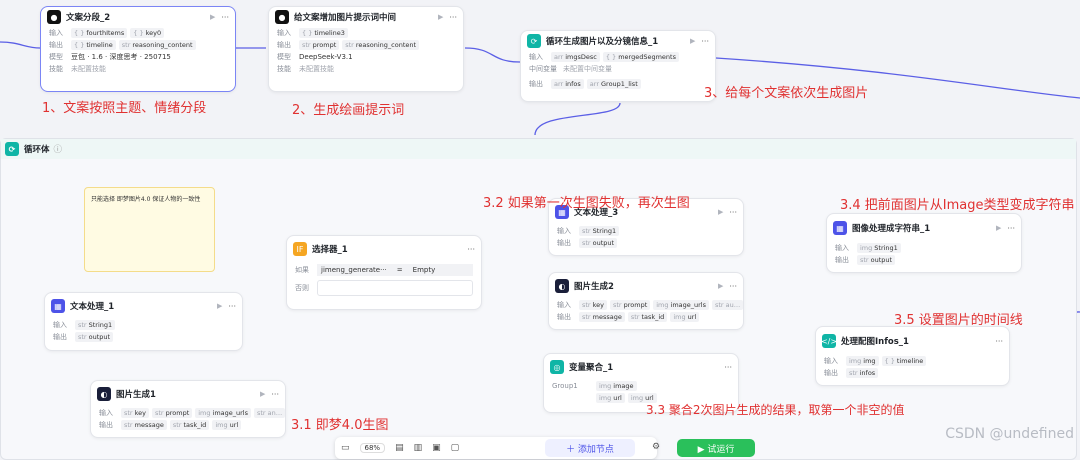 The width and height of the screenshot is (1080, 460). I want to click on node-title: 文本处理_1, so click(92, 307).